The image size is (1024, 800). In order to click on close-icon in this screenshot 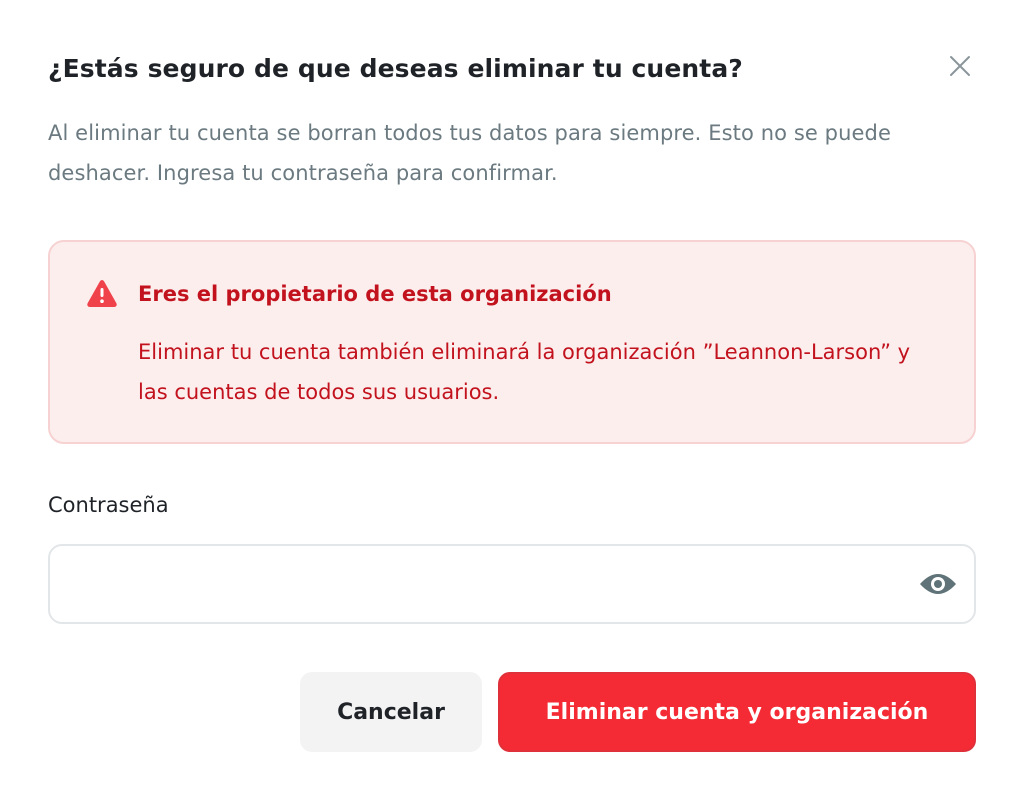, I will do `click(960, 66)`.